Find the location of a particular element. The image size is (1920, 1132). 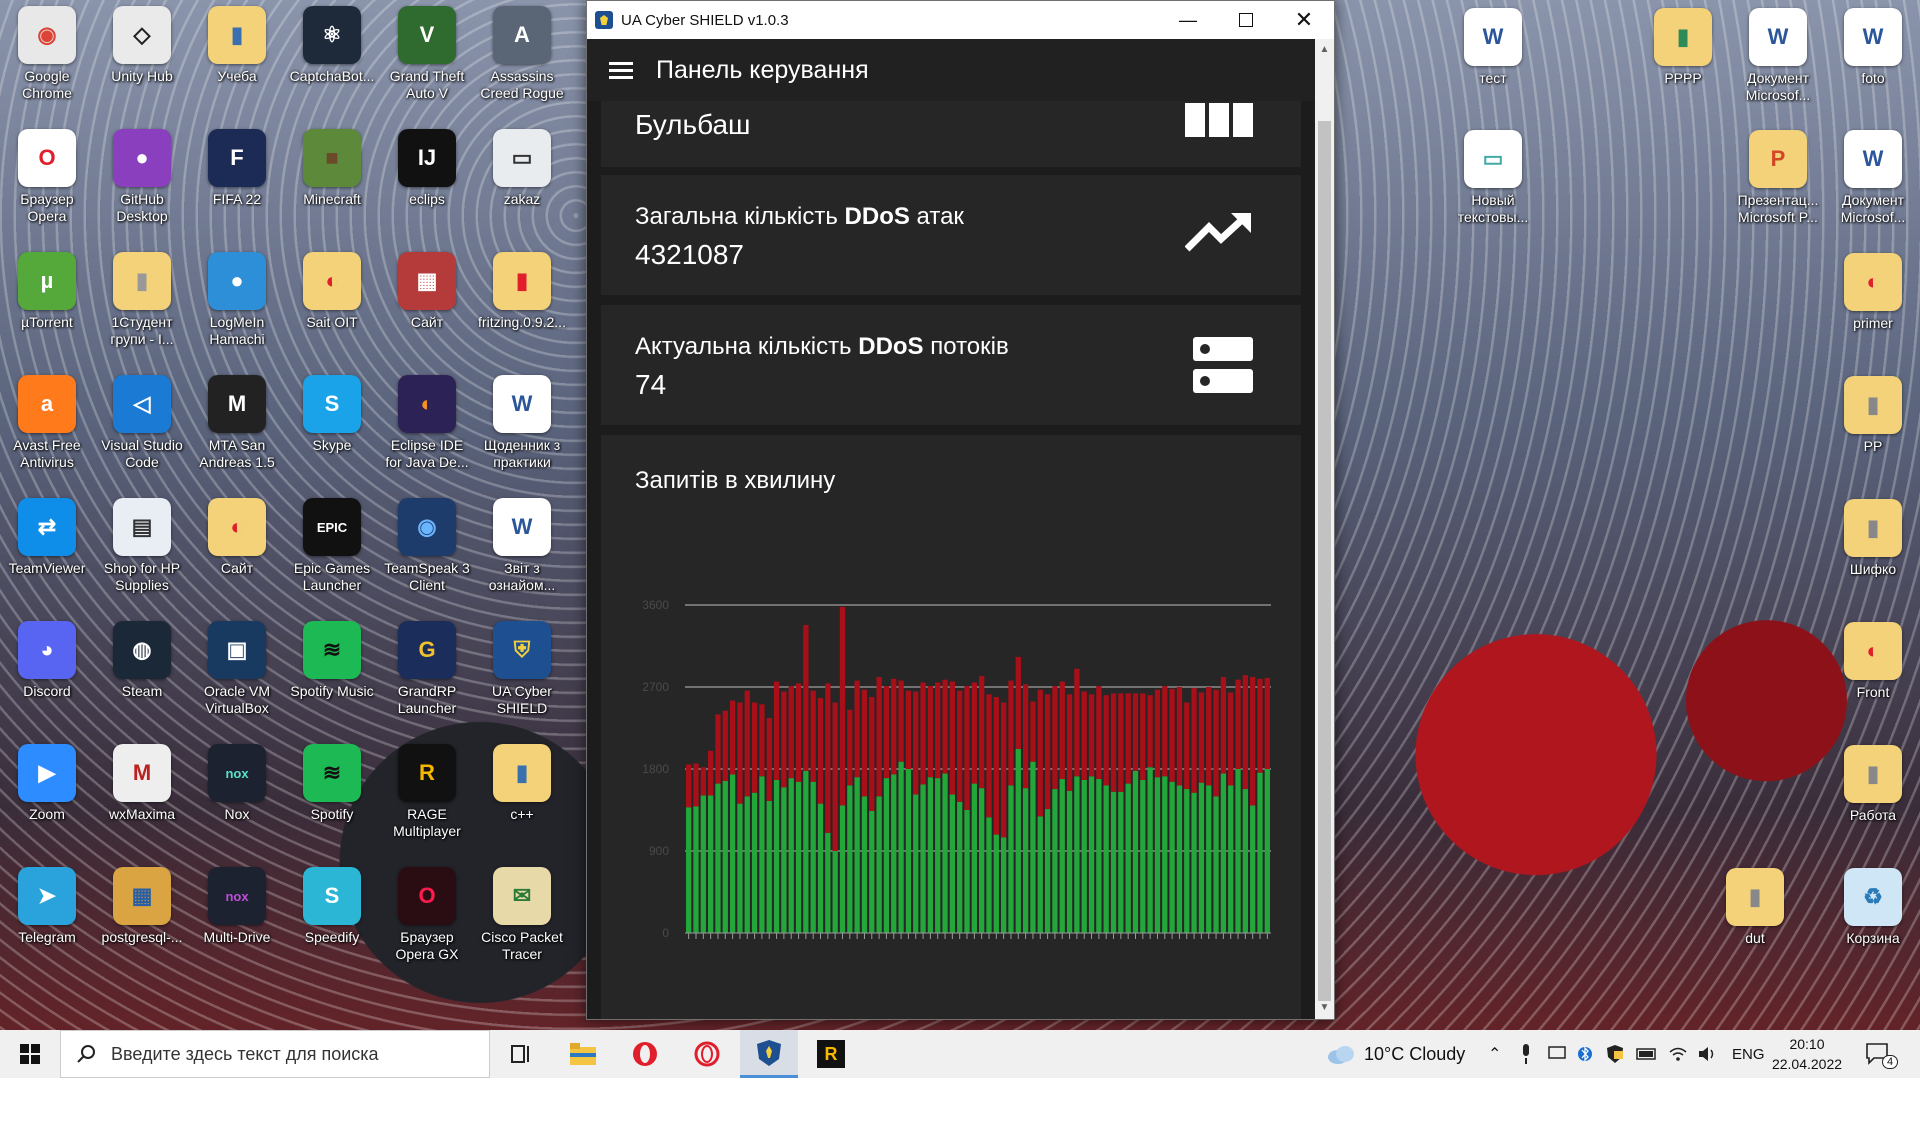

desktop-app-7-shortcut: ● GitHub Desktop is located at coordinates (142, 177).